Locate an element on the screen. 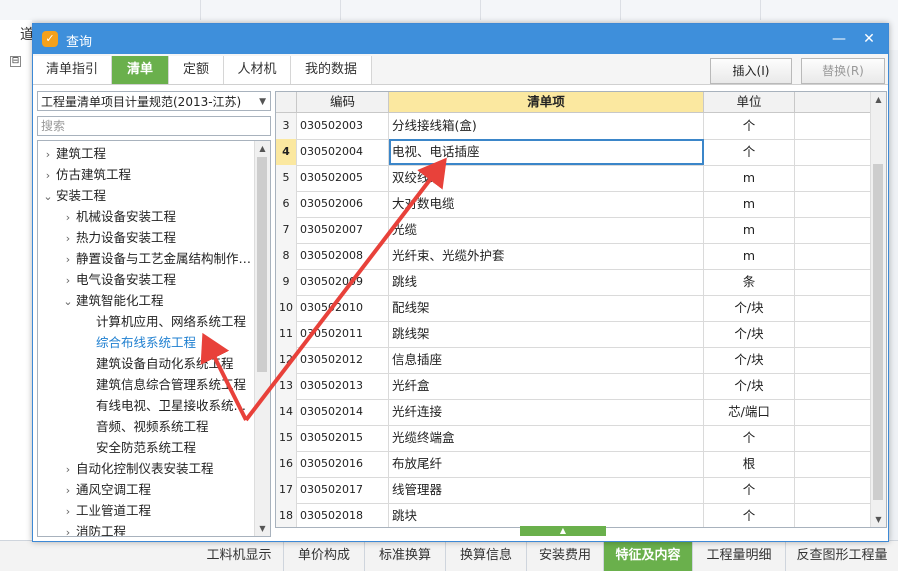 The width and height of the screenshot is (898, 571). column-header-code: 编码 is located at coordinates (343, 102).